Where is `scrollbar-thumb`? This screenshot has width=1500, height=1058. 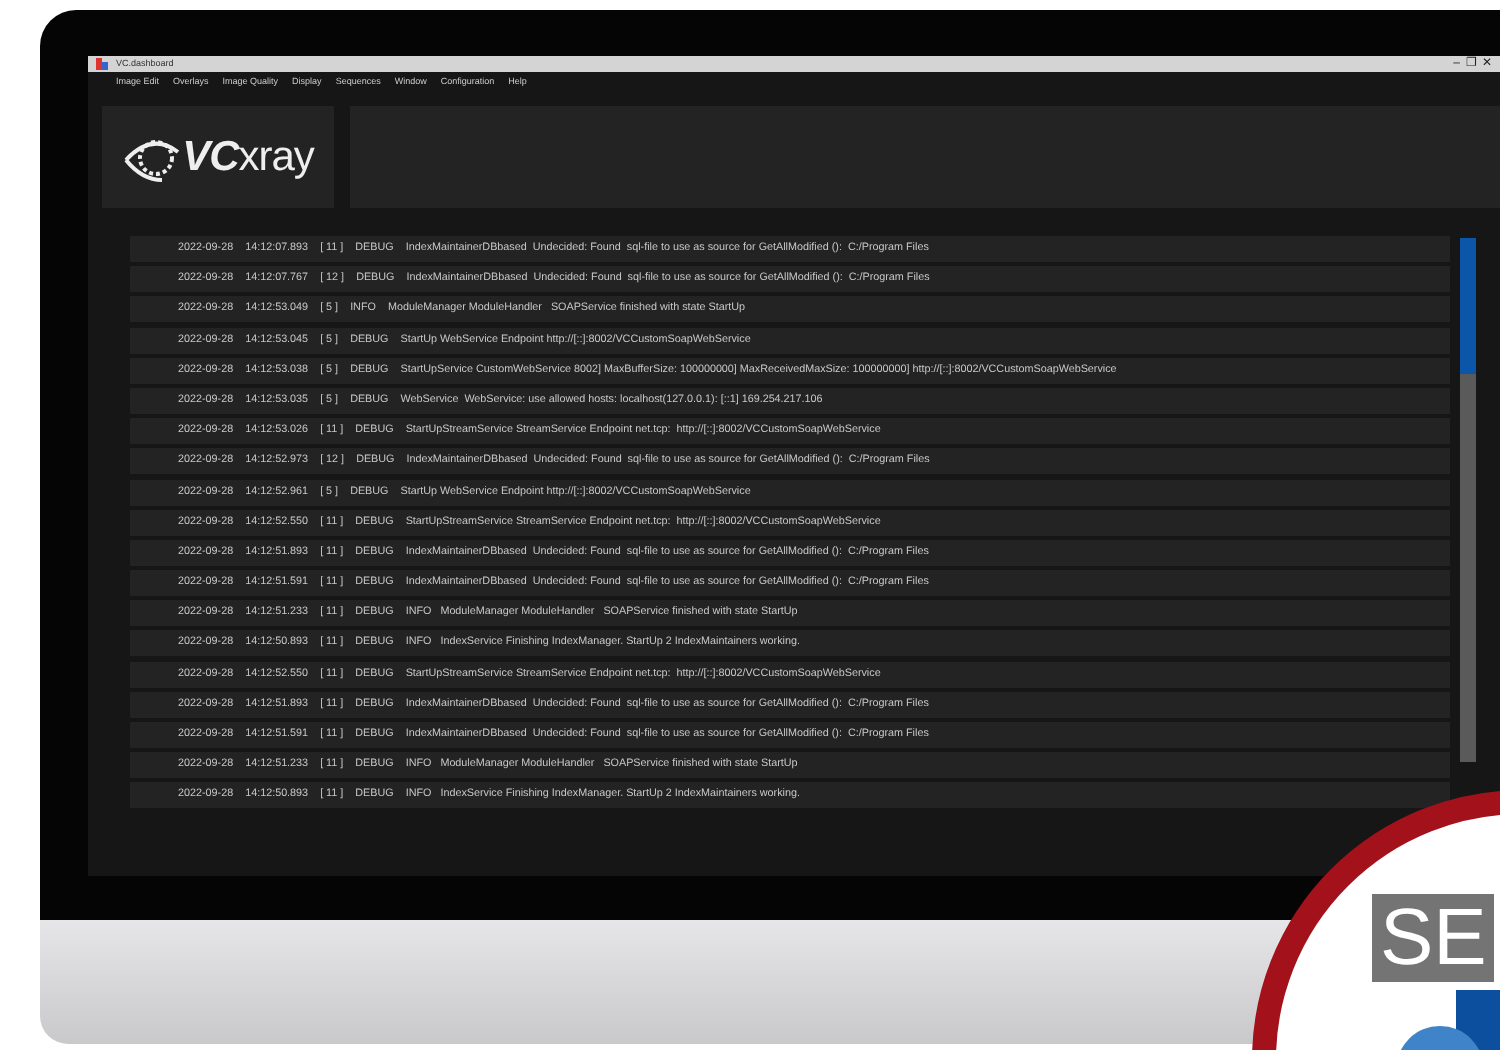
scrollbar-thumb is located at coordinates (1468, 306).